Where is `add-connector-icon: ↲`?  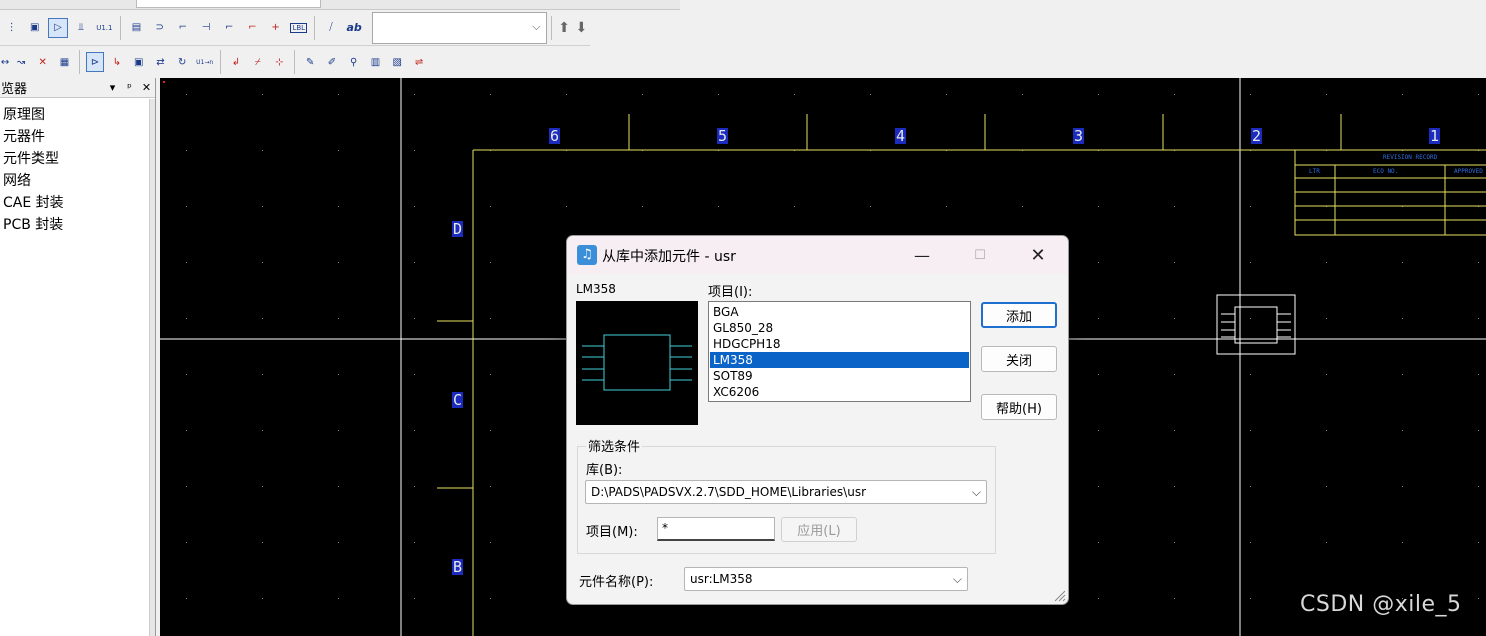 add-connector-icon: ↲ is located at coordinates (236, 62).